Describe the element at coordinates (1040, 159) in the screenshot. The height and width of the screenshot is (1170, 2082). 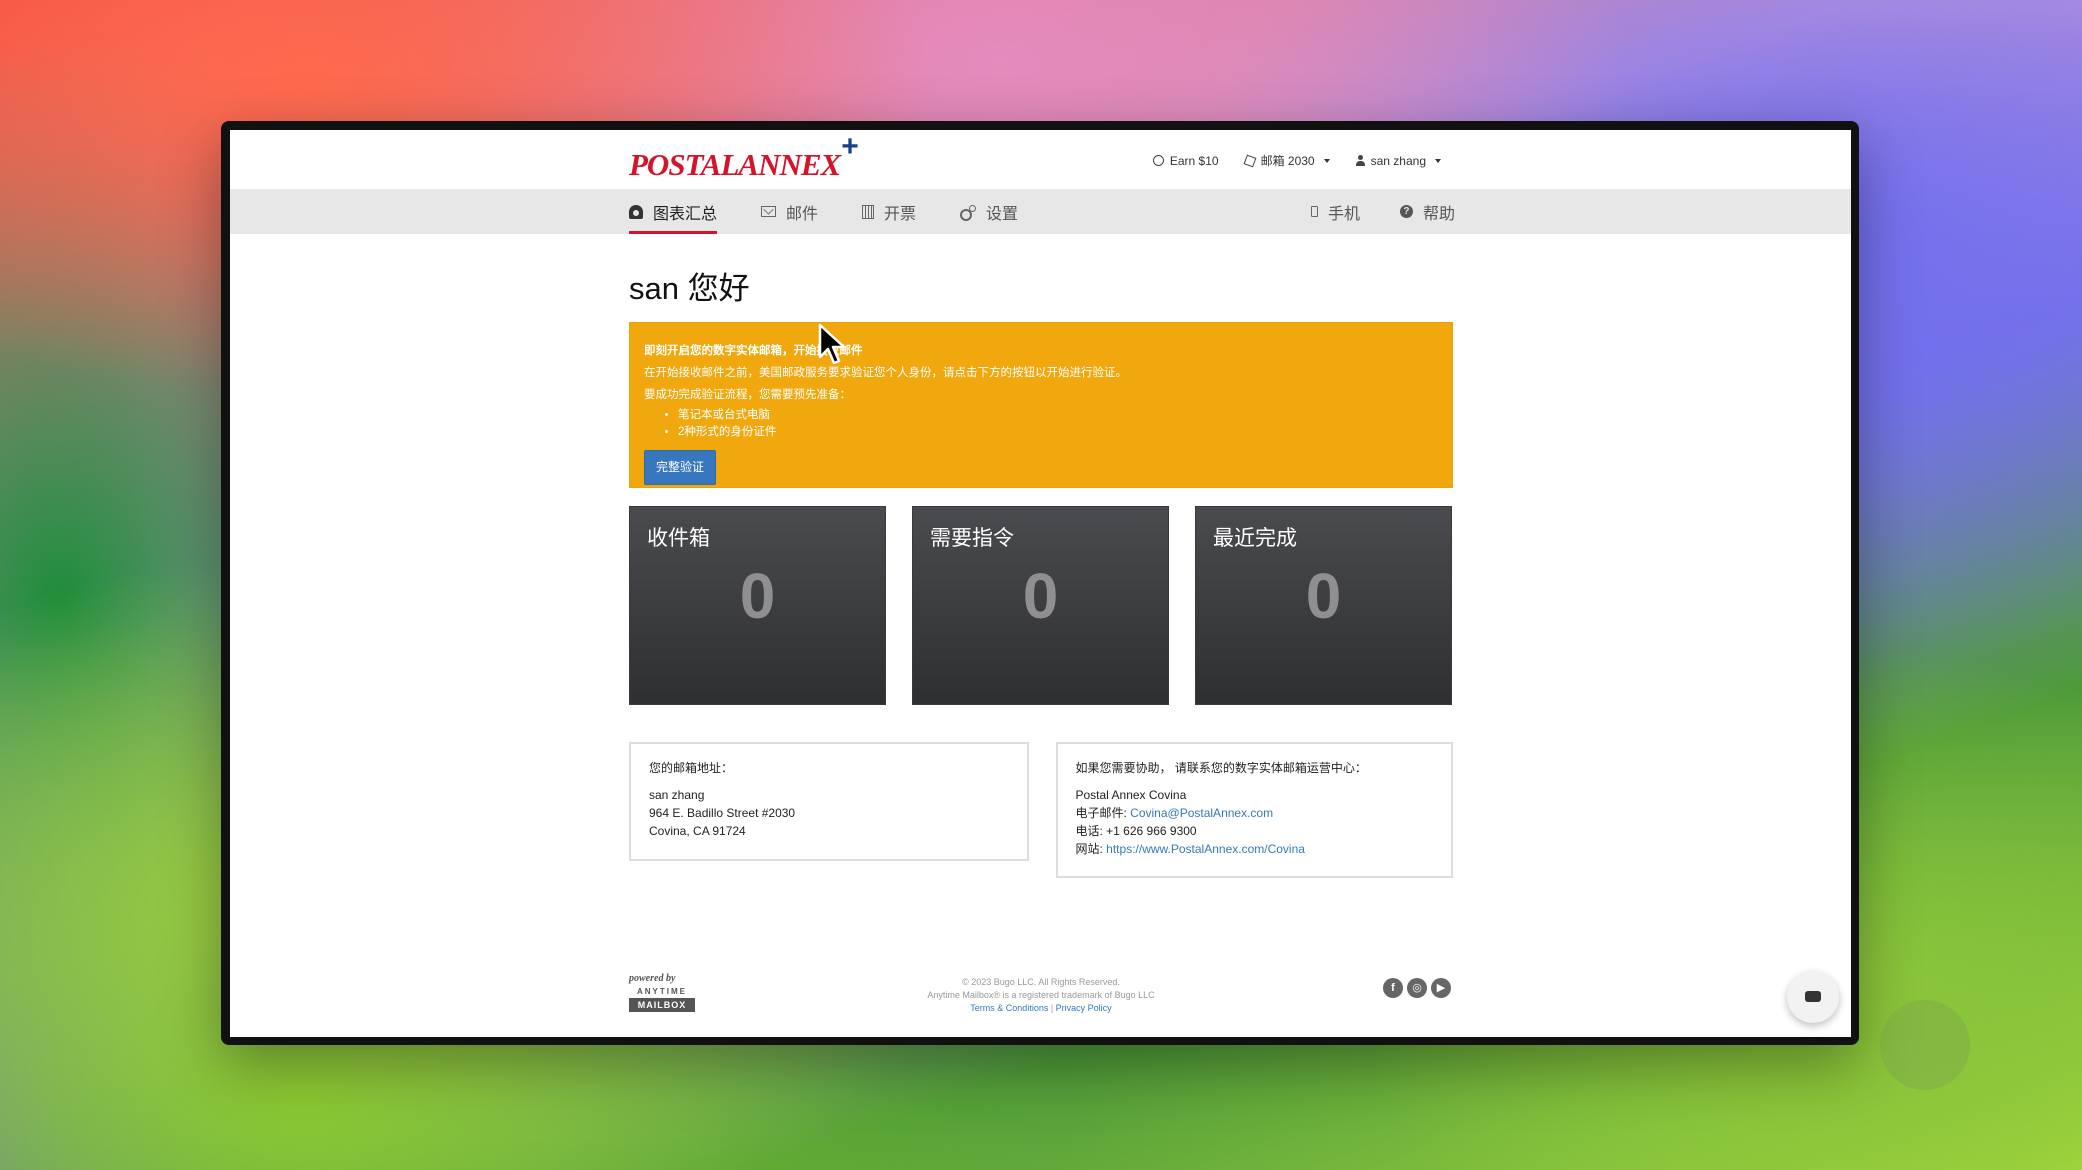
I see `top-header: POSTALANNEX + Earn $10 邮箱 2030 san zhang` at that location.